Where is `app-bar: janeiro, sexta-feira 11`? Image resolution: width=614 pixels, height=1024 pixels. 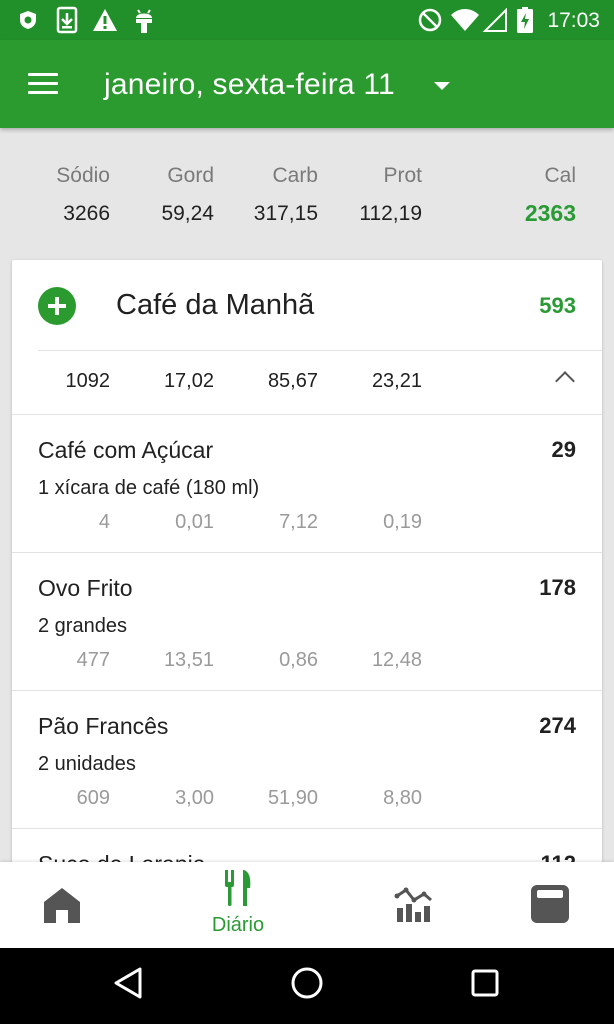 app-bar: janeiro, sexta-feira 11 is located at coordinates (307, 84).